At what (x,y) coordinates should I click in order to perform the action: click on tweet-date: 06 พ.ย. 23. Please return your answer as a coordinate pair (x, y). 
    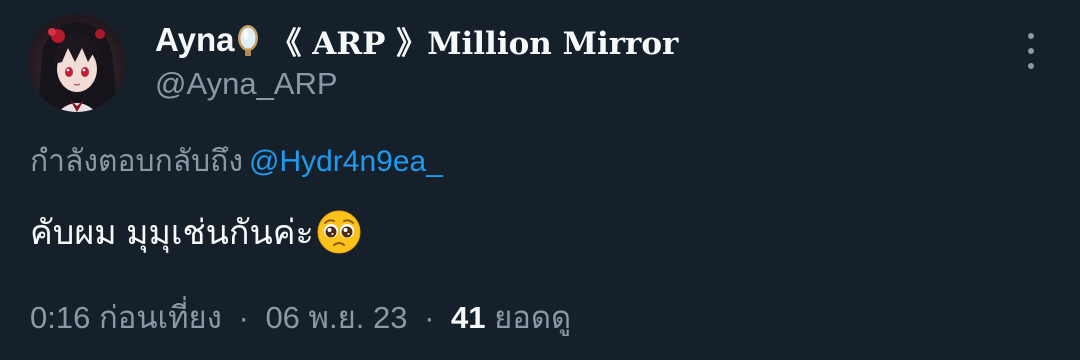
    Looking at the image, I should click on (336, 317).